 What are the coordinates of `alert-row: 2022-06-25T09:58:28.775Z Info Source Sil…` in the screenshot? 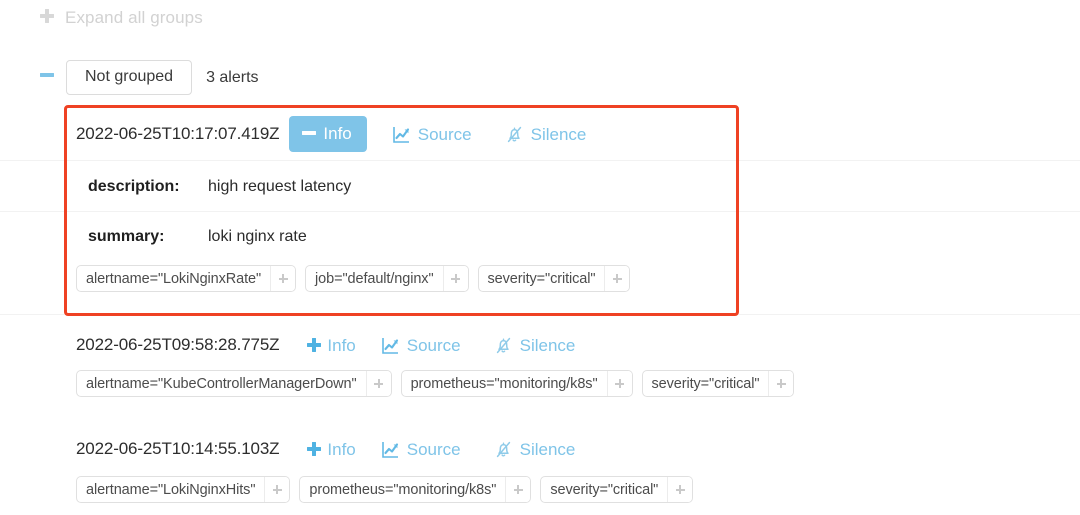 It's located at (325, 345).